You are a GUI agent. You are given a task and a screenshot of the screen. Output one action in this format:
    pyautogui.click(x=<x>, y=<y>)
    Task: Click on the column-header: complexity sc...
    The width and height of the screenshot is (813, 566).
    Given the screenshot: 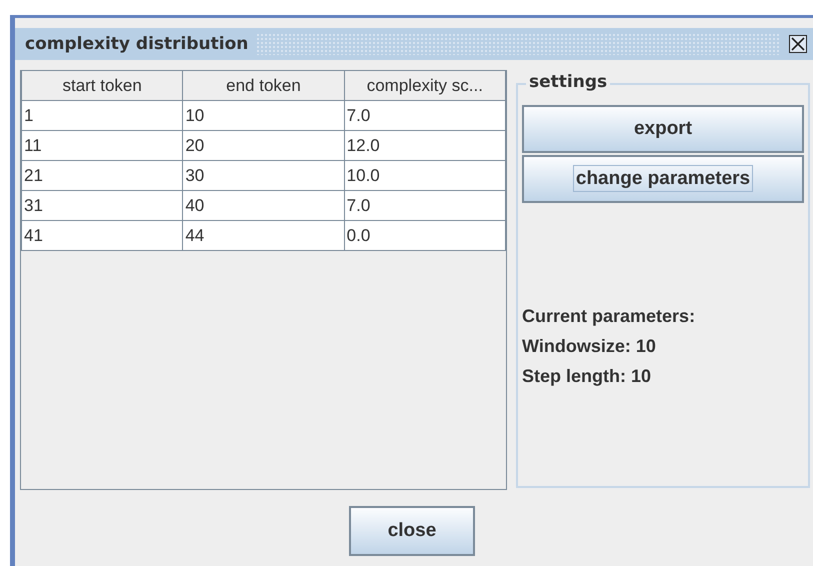 What is the action you would take?
    pyautogui.click(x=425, y=85)
    